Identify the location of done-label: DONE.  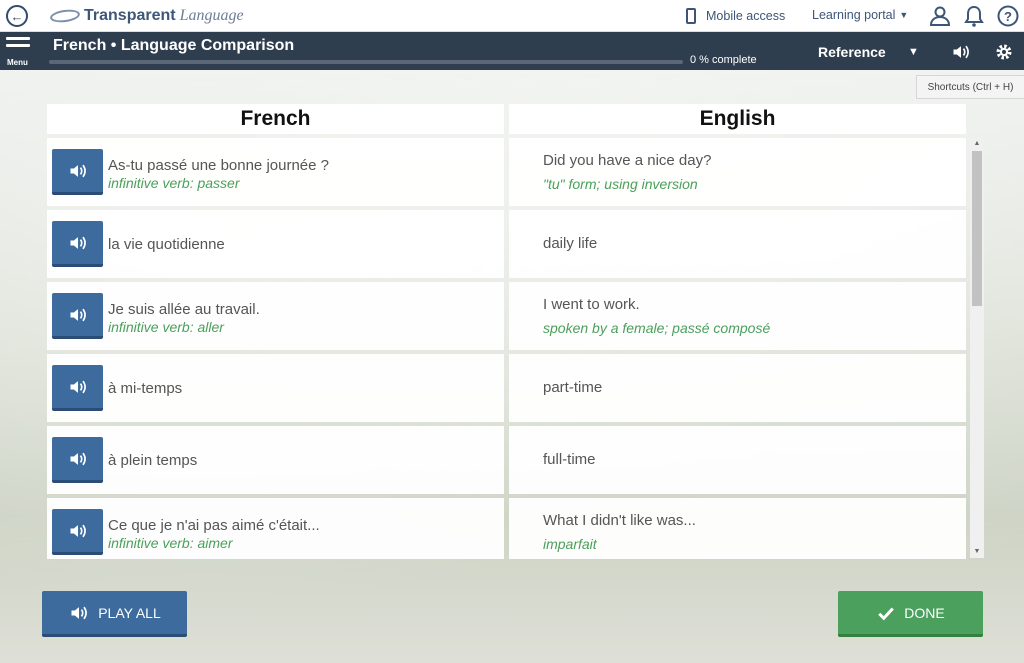
(924, 612).